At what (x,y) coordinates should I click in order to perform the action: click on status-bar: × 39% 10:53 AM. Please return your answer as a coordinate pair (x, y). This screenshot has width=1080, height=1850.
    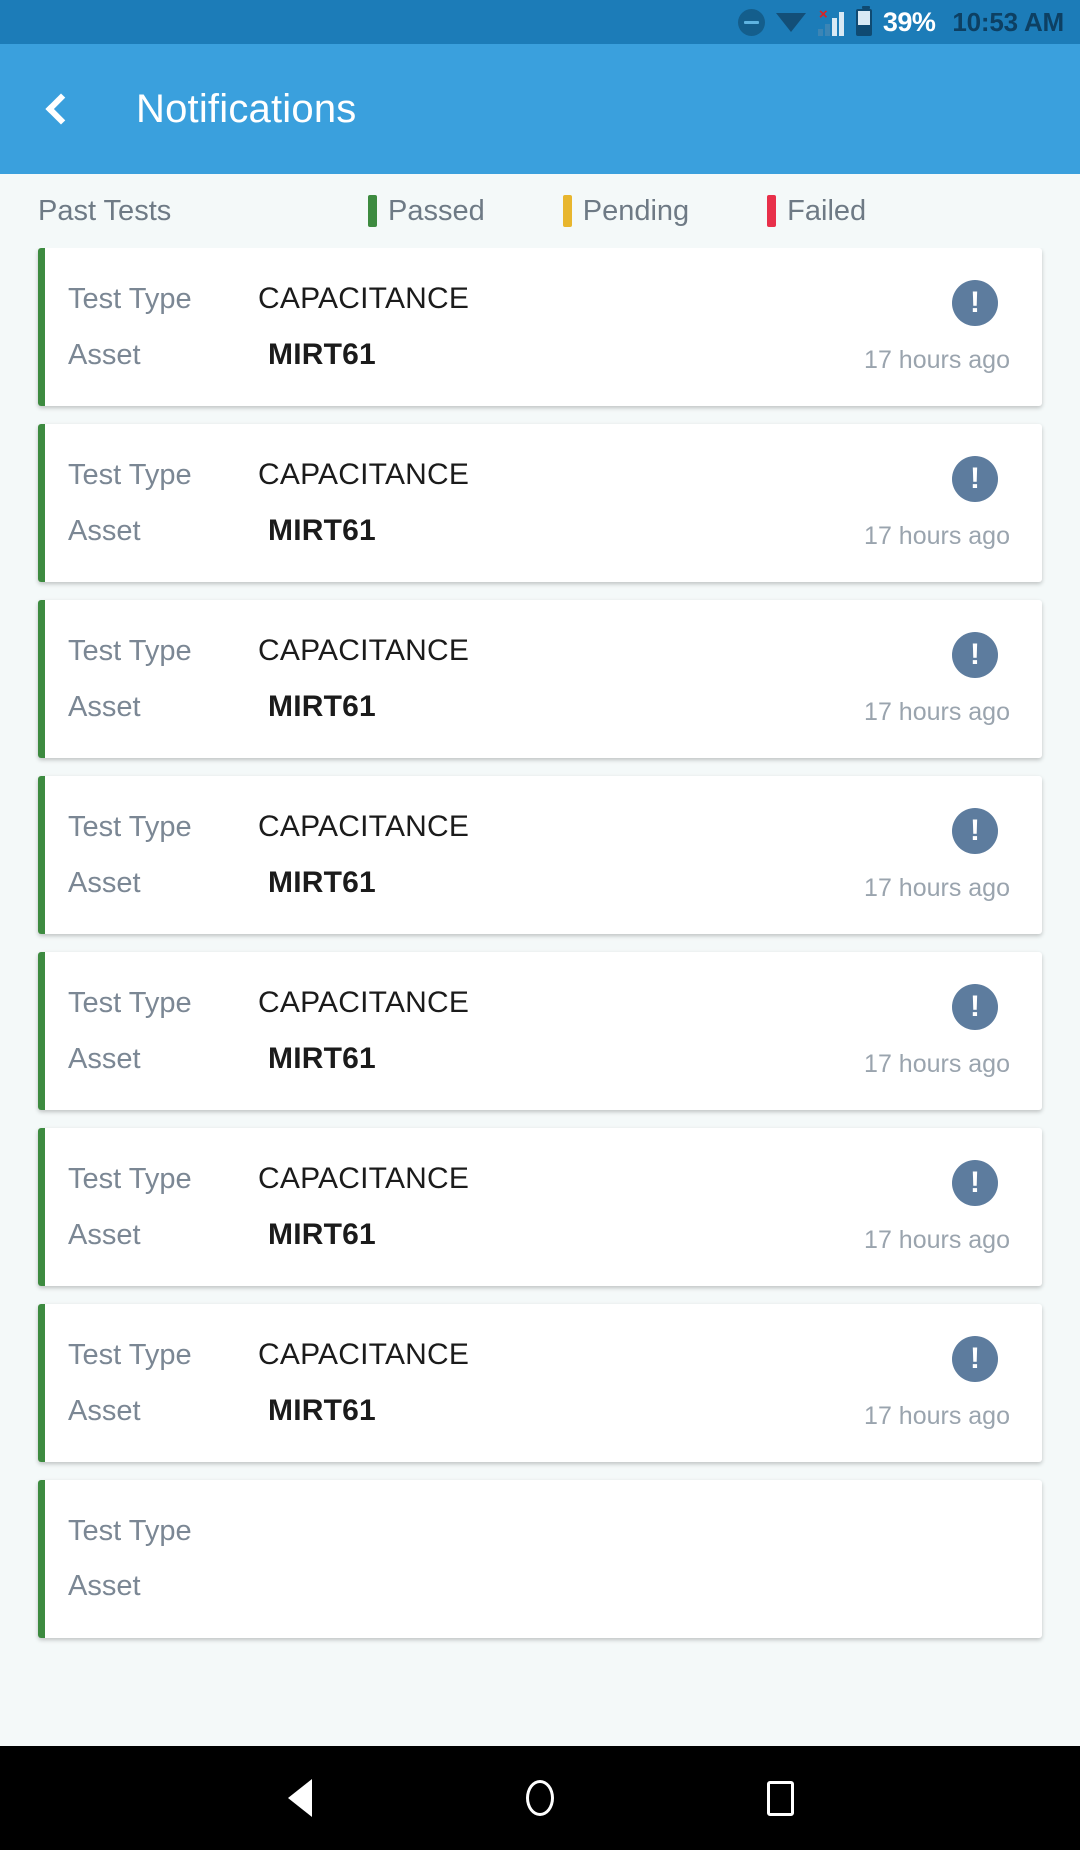
    Looking at the image, I should click on (540, 22).